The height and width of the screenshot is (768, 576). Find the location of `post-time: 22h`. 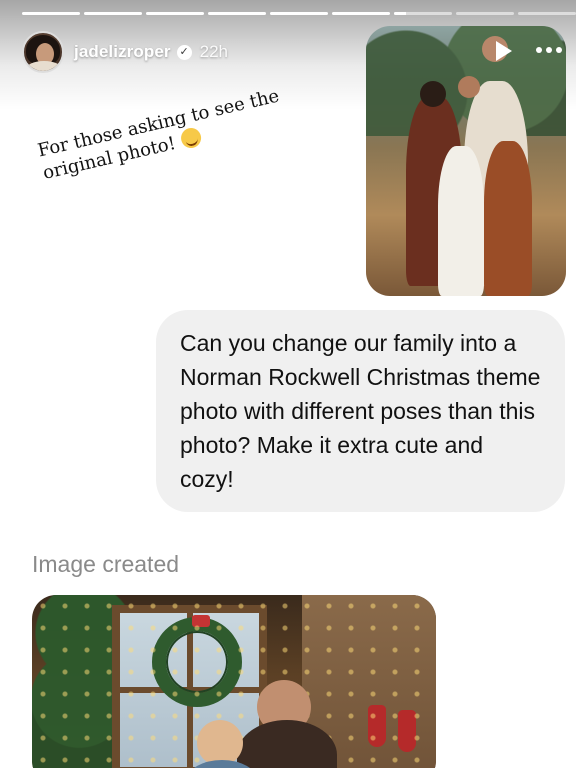

post-time: 22h is located at coordinates (213, 51).